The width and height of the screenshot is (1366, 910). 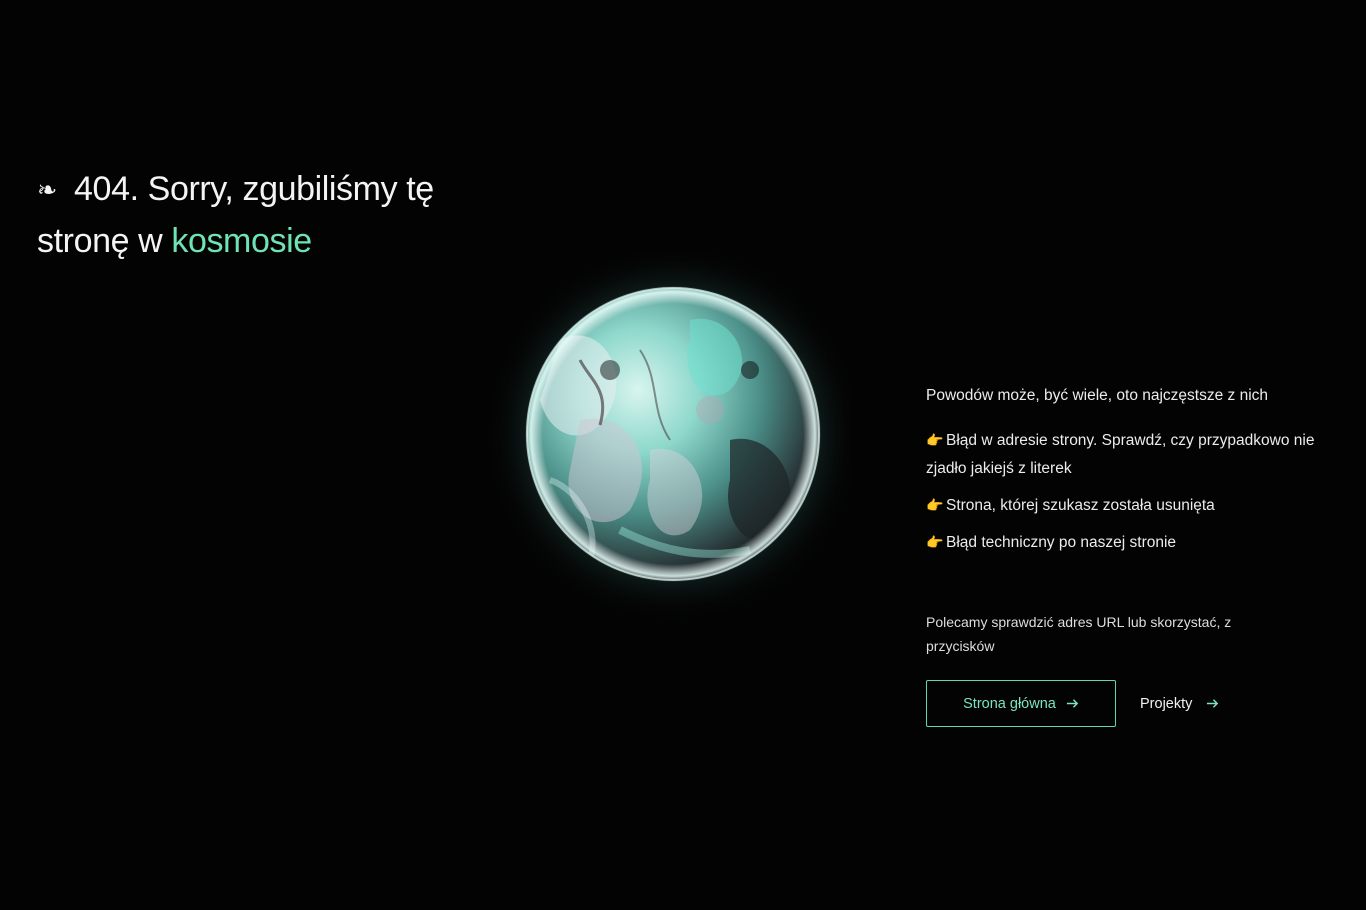 I want to click on home-button: Strona główna, so click(x=1021, y=703).